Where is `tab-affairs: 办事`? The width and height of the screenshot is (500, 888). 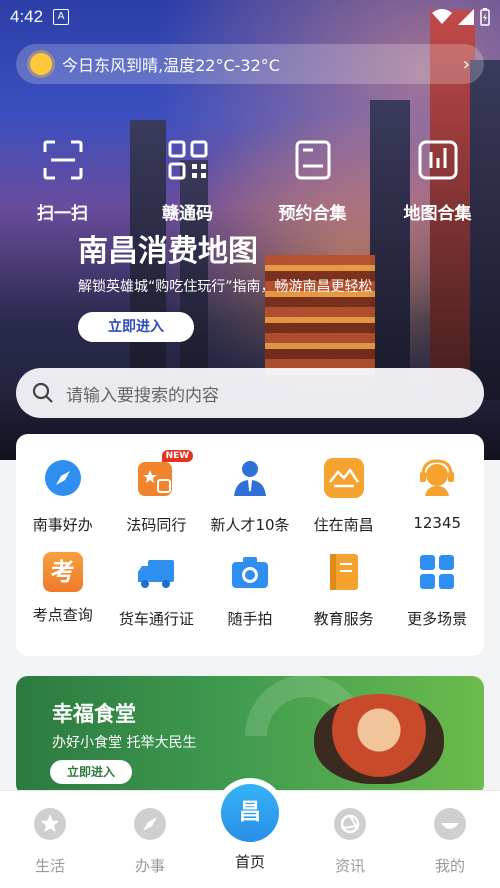
tab-affairs: 办事 is located at coordinates (150, 839).